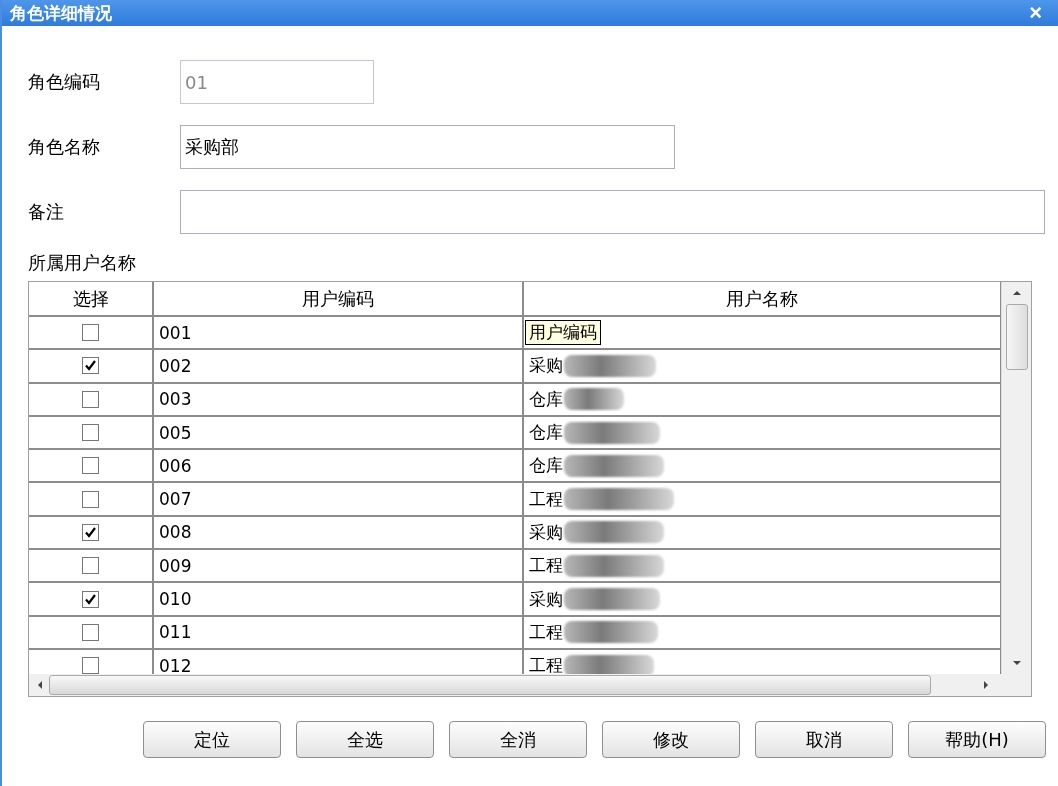 This screenshot has width=1058, height=786. Describe the element at coordinates (175, 499) in the screenshot. I see `table-cell: 007` at that location.